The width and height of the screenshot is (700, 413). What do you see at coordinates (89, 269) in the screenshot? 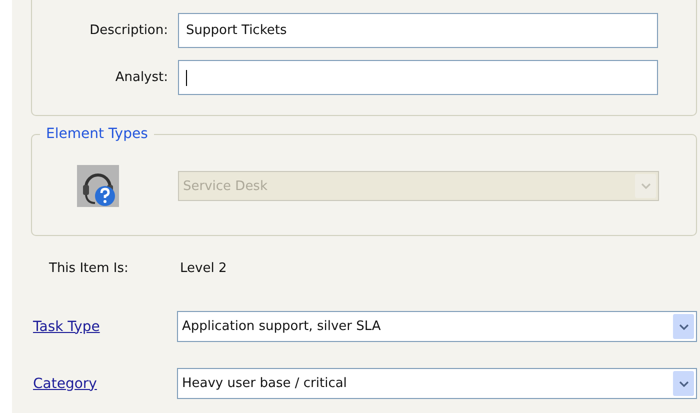
I see `item-level-label: This Item Is:` at bounding box center [89, 269].